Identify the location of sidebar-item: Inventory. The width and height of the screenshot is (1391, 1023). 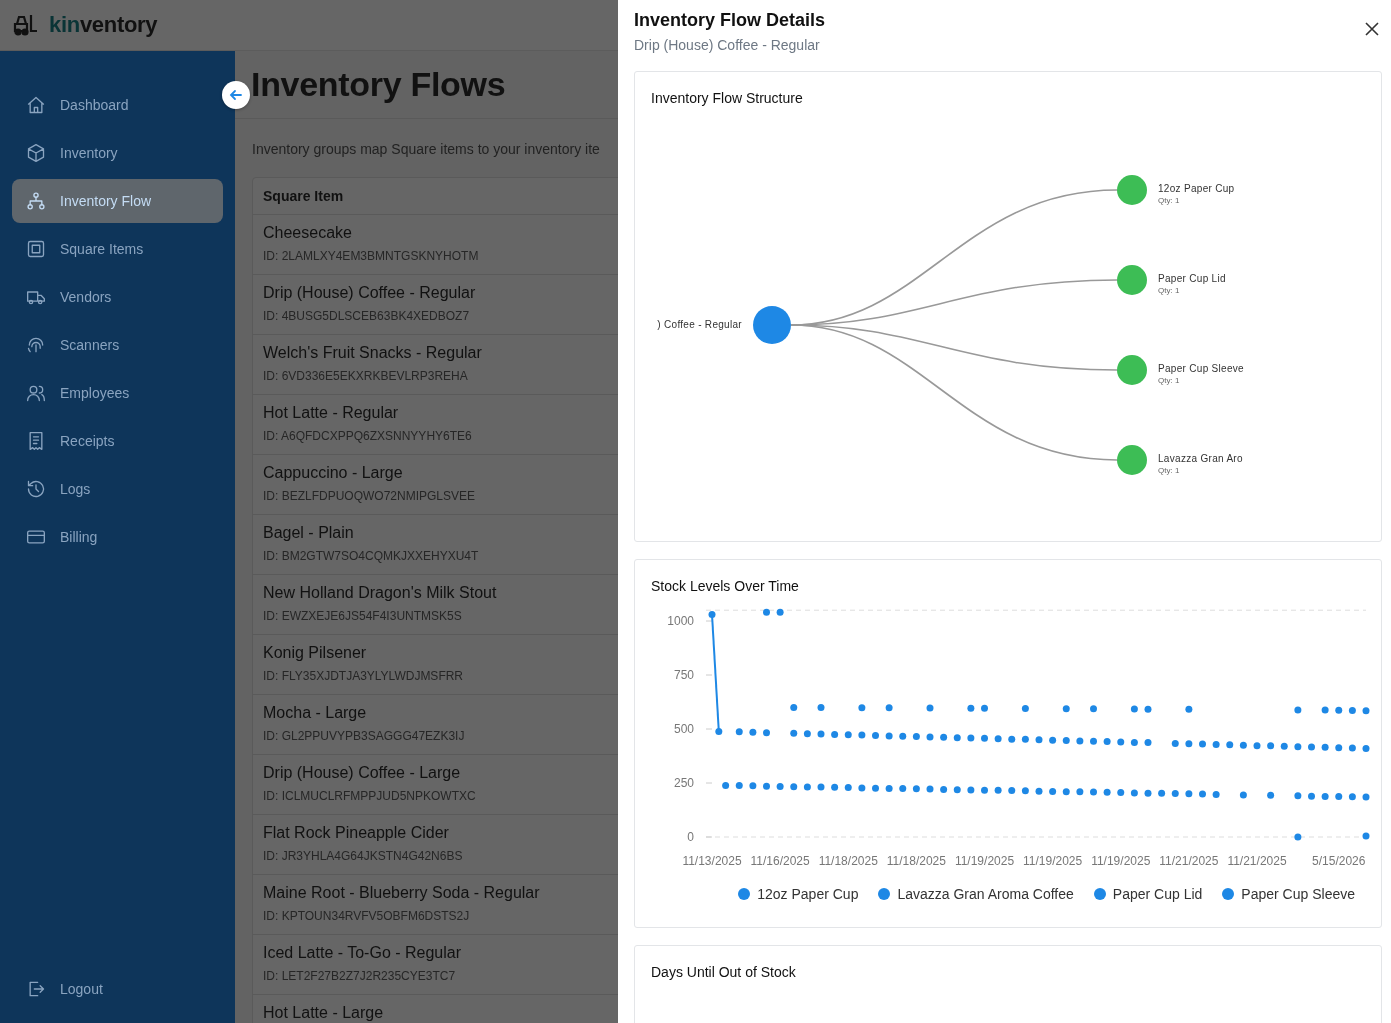
(117, 153).